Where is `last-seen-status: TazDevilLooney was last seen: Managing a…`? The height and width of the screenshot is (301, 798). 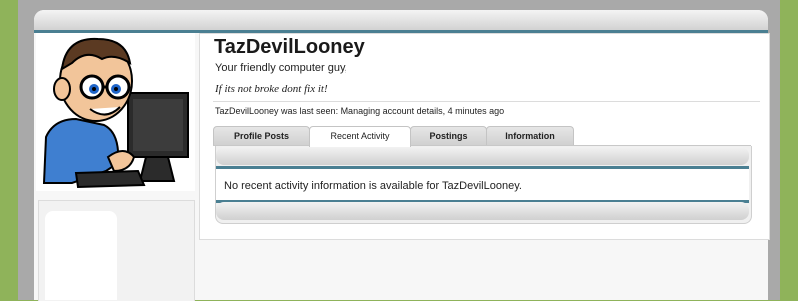 last-seen-status: TazDevilLooney was last seen: Managing a… is located at coordinates (360, 111).